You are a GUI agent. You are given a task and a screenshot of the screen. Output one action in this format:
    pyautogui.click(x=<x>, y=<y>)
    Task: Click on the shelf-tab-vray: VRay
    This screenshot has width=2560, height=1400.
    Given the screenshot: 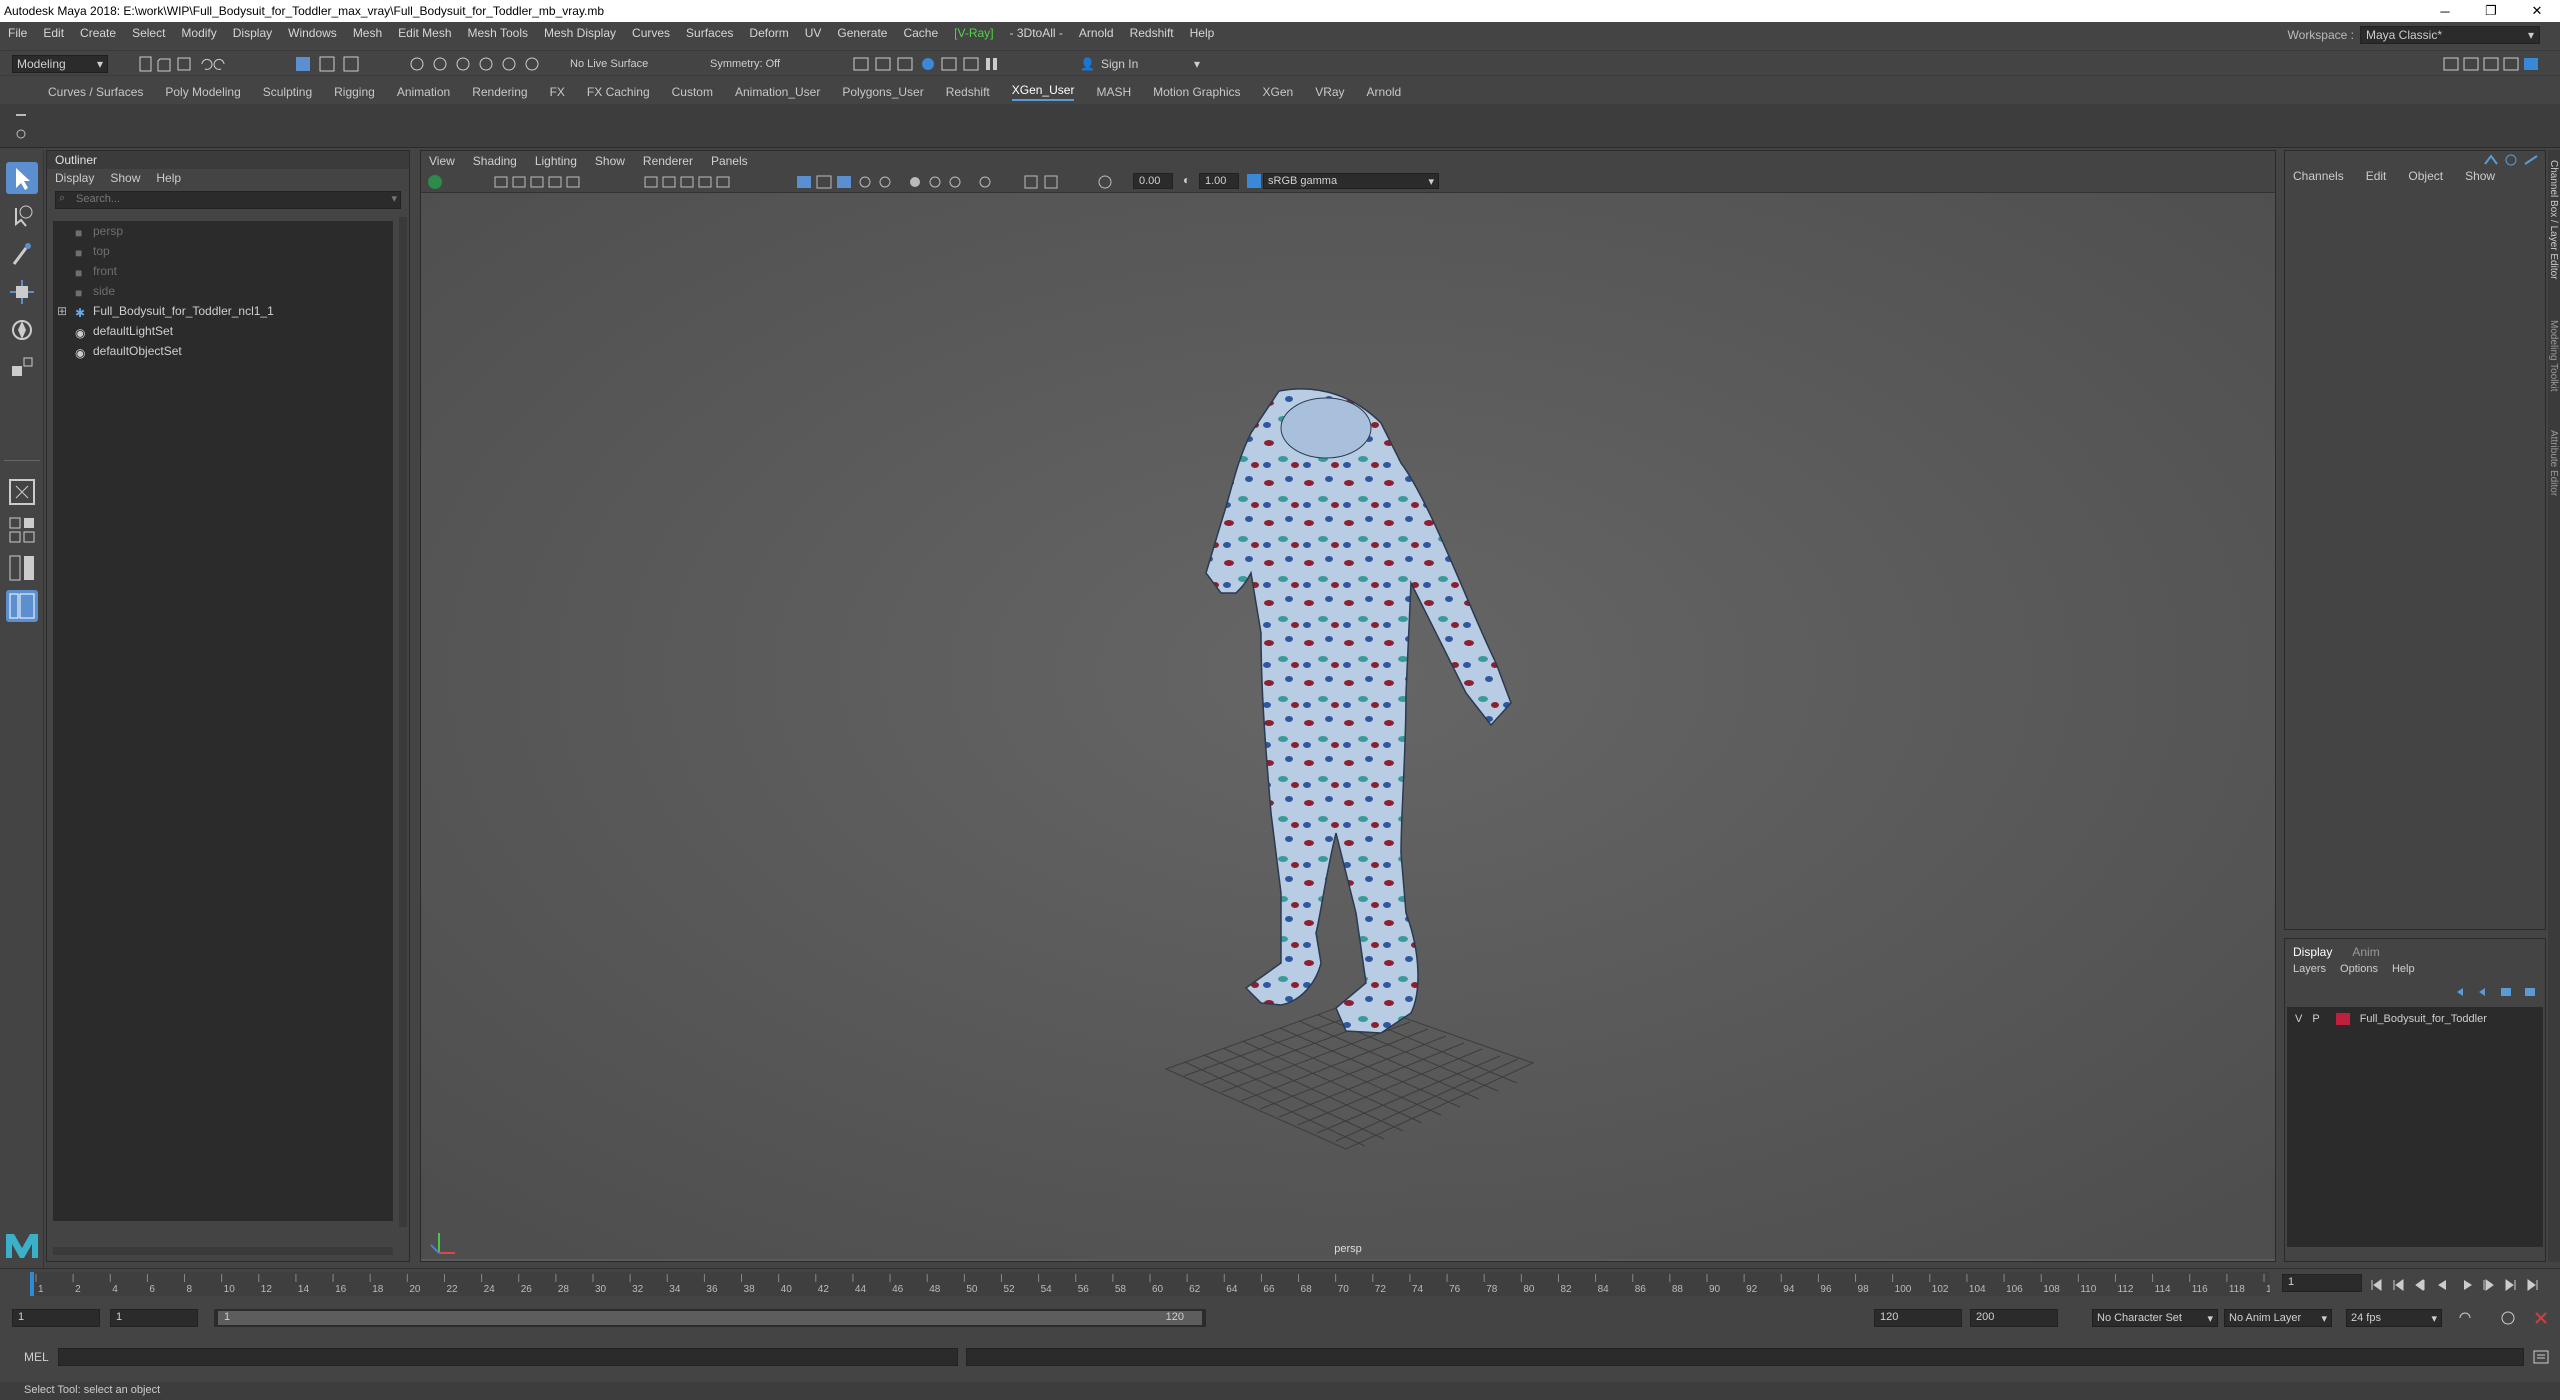 What is the action you would take?
    pyautogui.click(x=1329, y=92)
    